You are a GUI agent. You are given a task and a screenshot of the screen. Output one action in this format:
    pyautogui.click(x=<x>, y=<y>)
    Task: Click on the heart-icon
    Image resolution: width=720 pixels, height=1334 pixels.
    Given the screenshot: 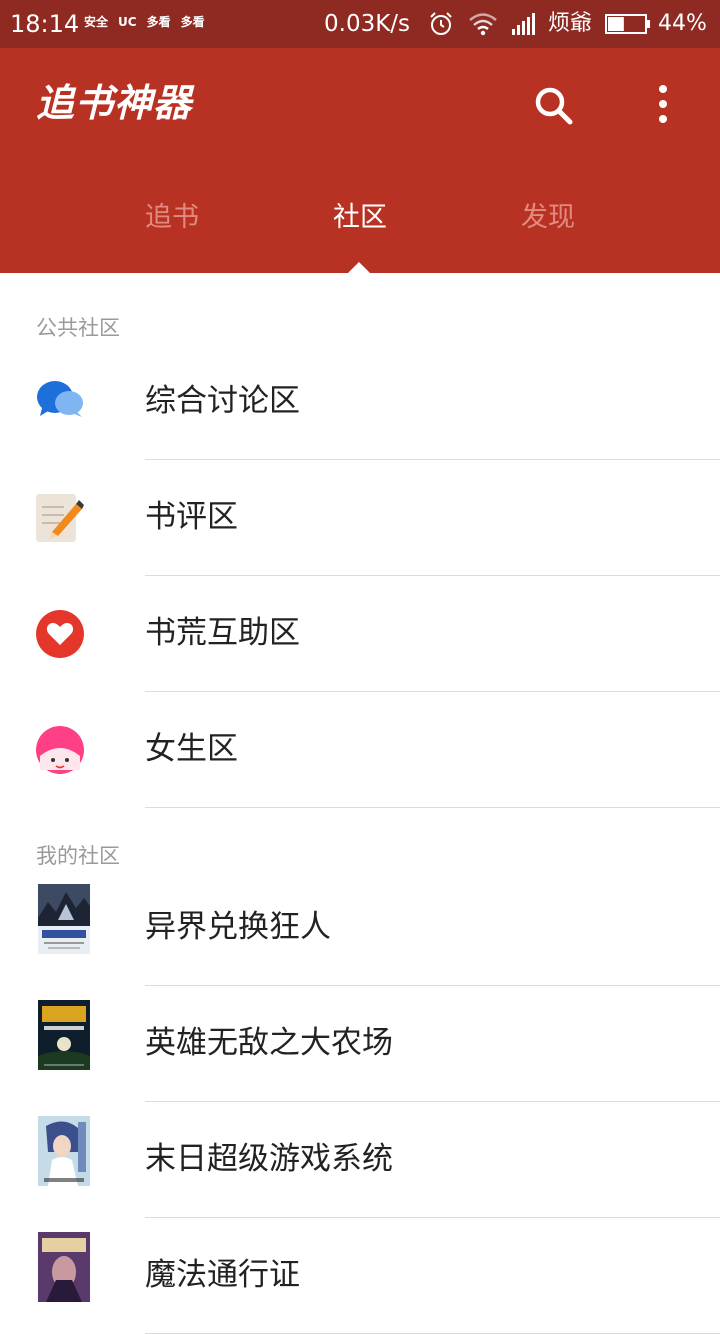 What is the action you would take?
    pyautogui.click(x=60, y=634)
    